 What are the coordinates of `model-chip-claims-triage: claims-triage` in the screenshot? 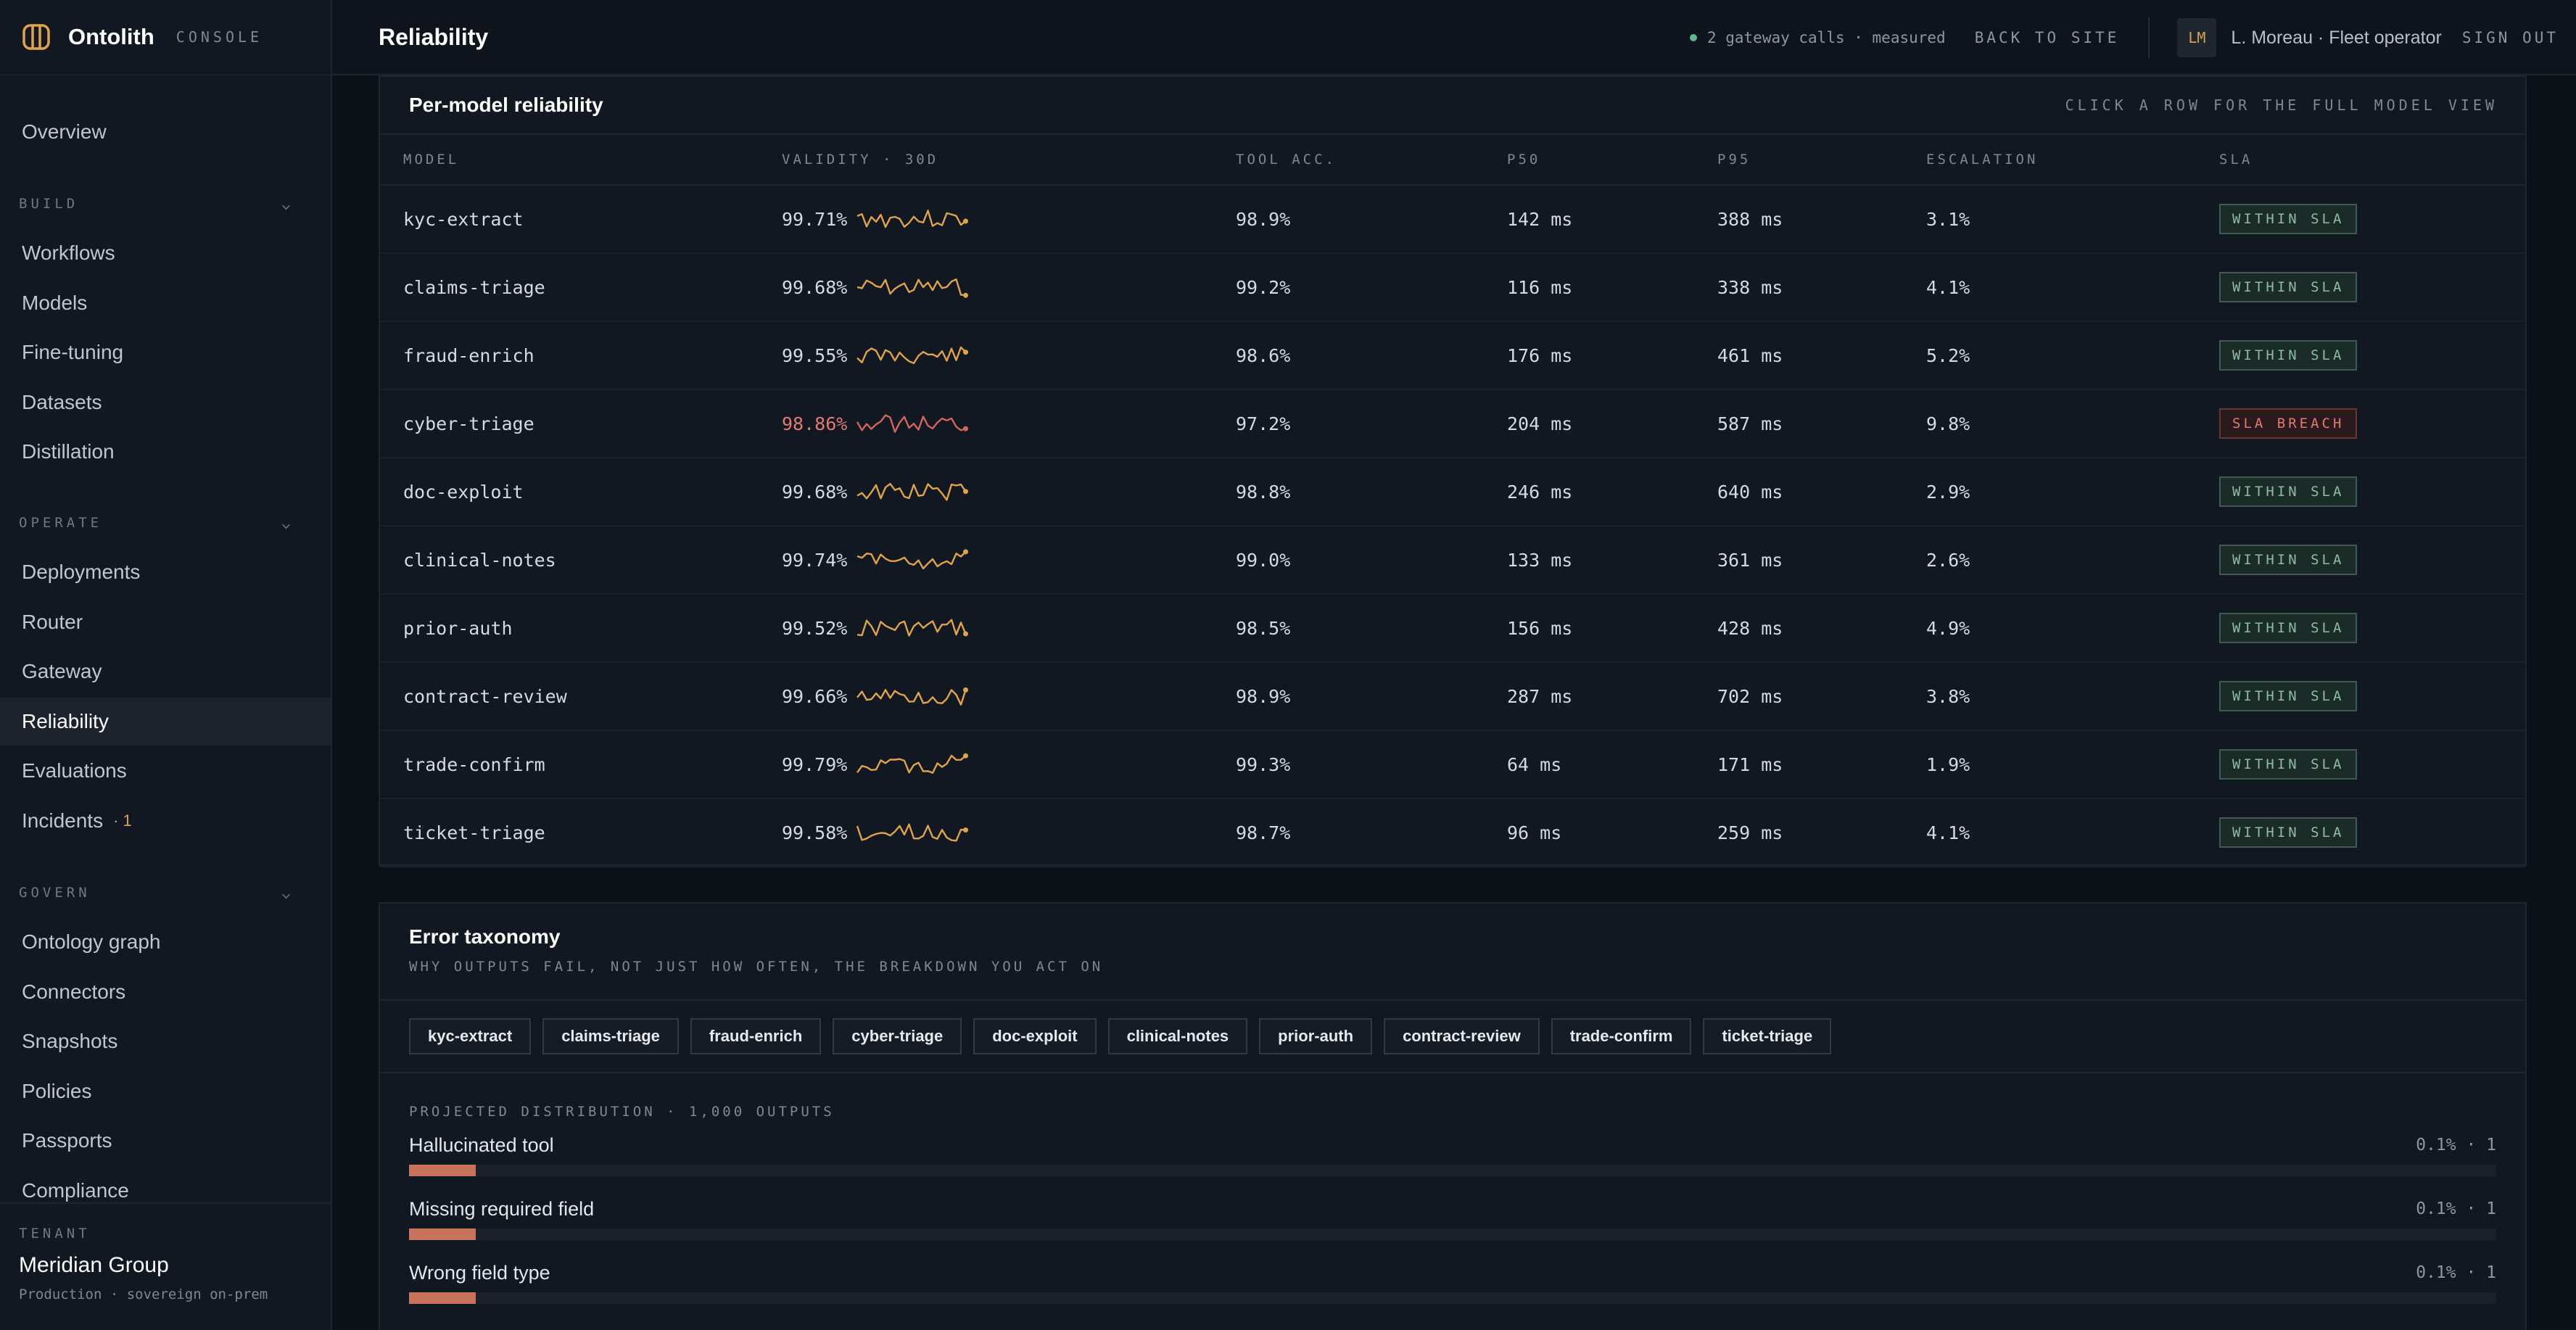 It's located at (610, 1036).